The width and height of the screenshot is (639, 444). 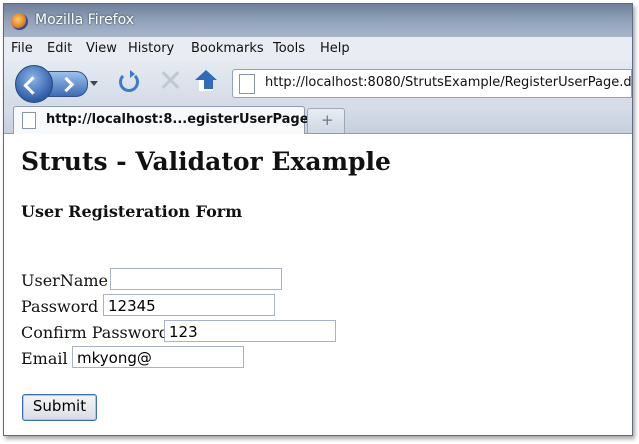 What do you see at coordinates (250, 331) in the screenshot?
I see `confirm-password-field: 123` at bounding box center [250, 331].